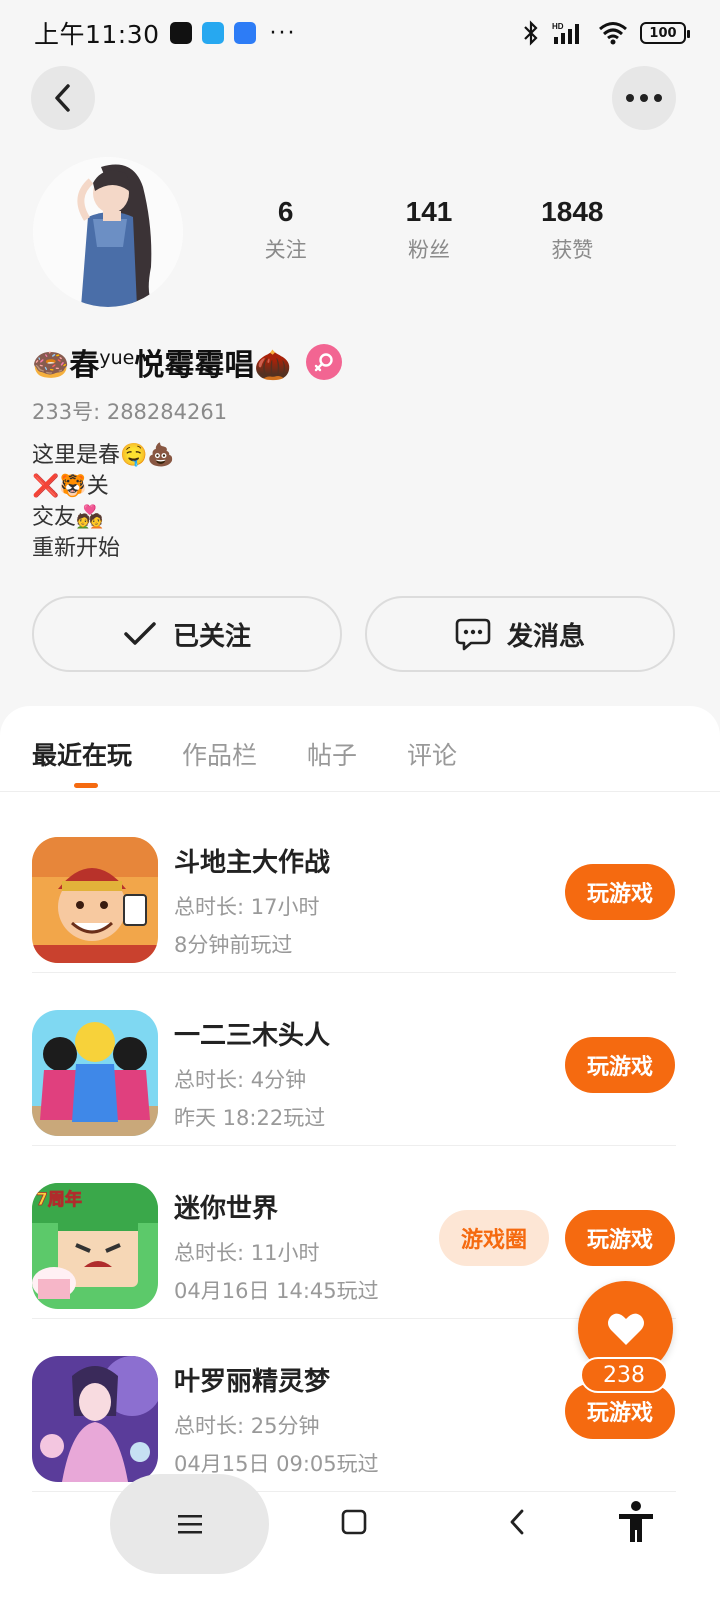 This screenshot has height=1600, width=720. I want to click on username: 🍩春yue悦霉霉唱🌰, so click(162, 362).